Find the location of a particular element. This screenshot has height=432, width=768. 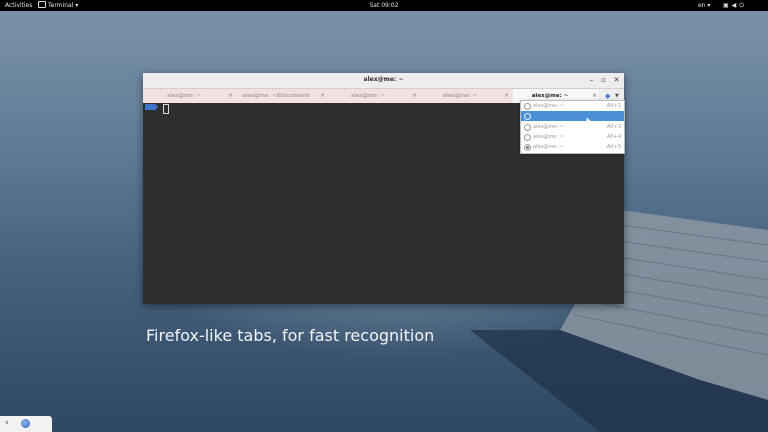

tab-4: alex@me: ~ × is located at coordinates (466, 96).